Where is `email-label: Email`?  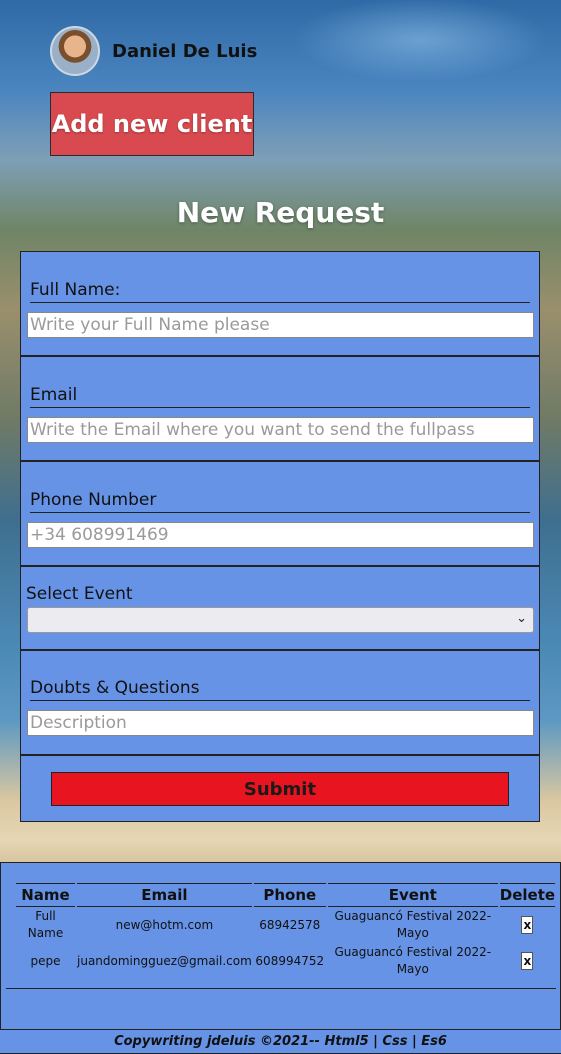 email-label: Email is located at coordinates (280, 396).